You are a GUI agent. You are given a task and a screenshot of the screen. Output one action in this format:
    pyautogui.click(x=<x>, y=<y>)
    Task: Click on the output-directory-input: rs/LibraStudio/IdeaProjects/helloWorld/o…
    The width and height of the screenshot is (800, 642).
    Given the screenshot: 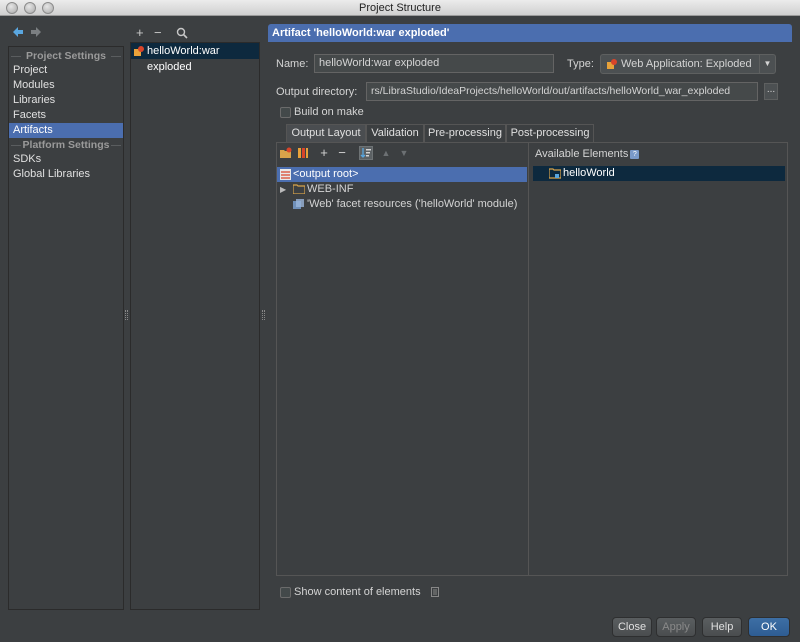 What is the action you would take?
    pyautogui.click(x=562, y=91)
    